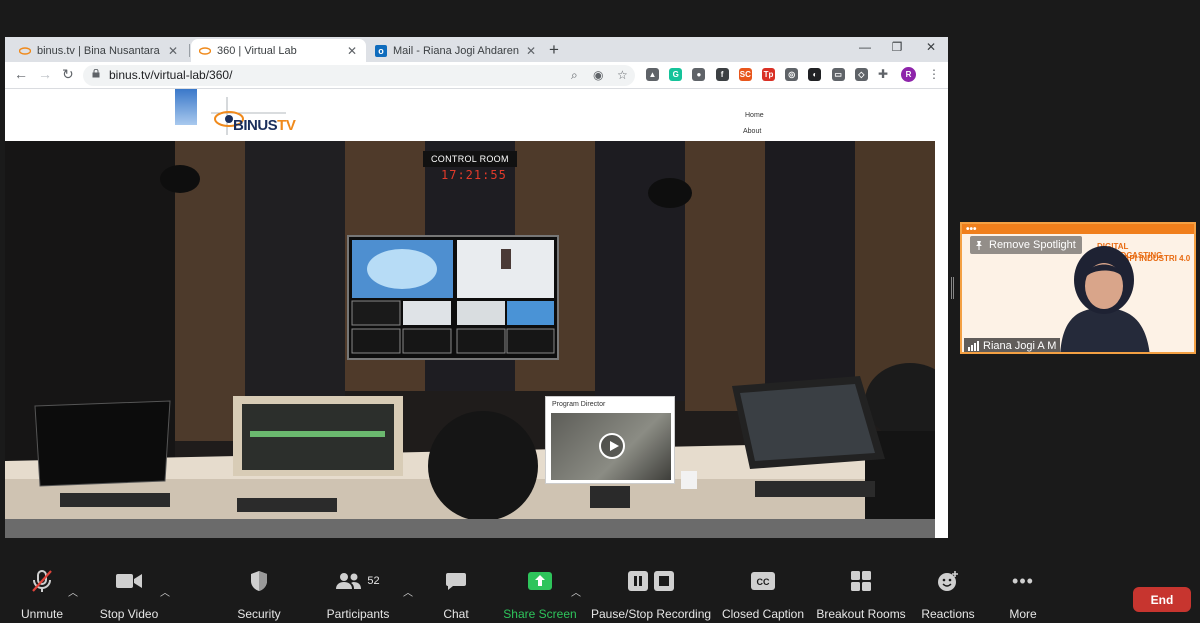  I want to click on tab-title: Mail - Riana Jogi Ahdareni M - O, so click(456, 50).